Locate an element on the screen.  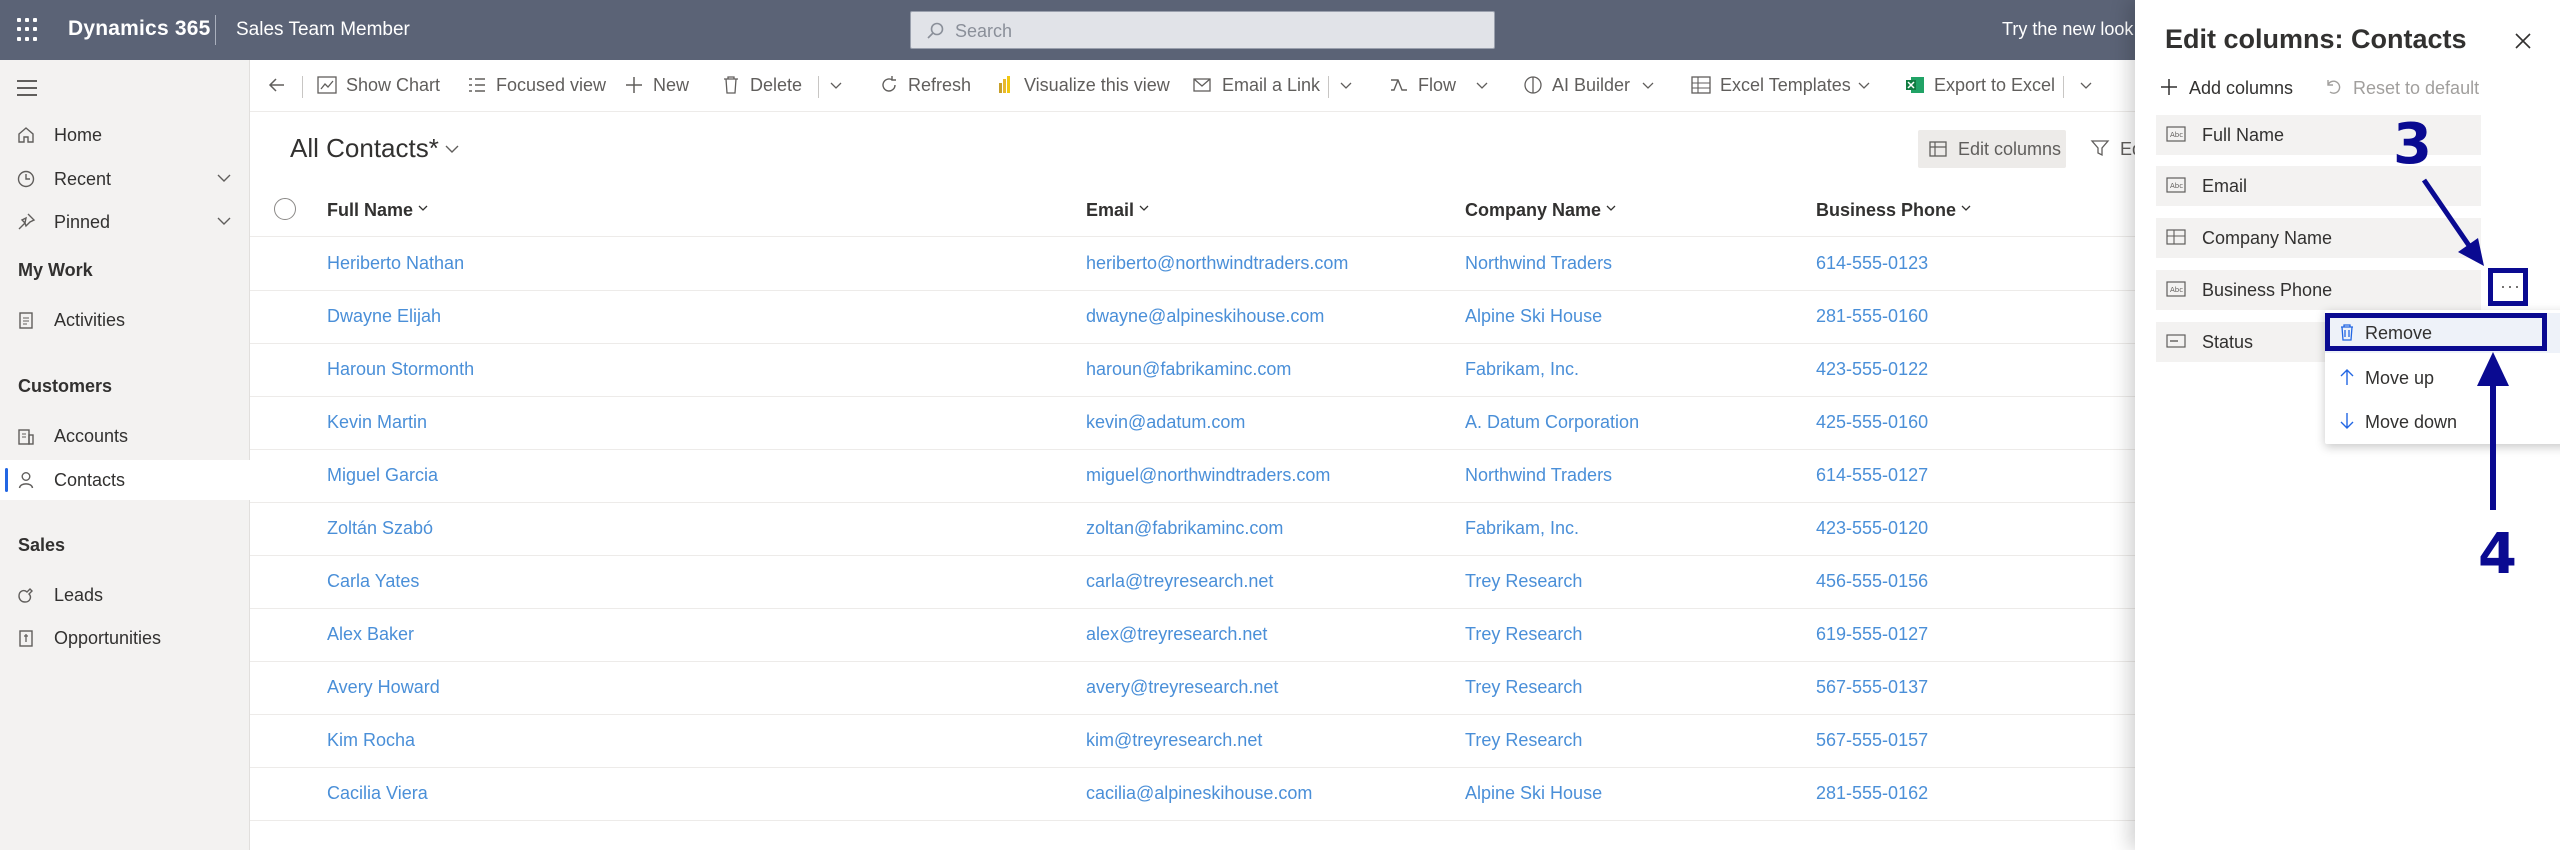
cell-business-phone: 281-555-0160 is located at coordinates (1872, 316).